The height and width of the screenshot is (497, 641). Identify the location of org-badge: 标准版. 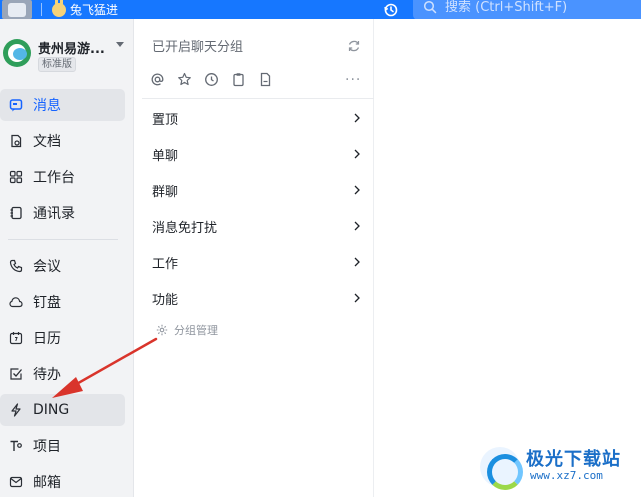
(57, 64).